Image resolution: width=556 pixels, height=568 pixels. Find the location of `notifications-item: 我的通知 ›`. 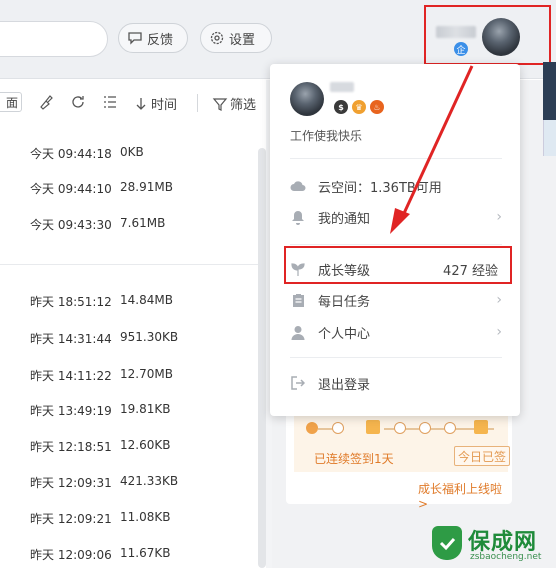

notifications-item: 我的通知 › is located at coordinates (396, 217).